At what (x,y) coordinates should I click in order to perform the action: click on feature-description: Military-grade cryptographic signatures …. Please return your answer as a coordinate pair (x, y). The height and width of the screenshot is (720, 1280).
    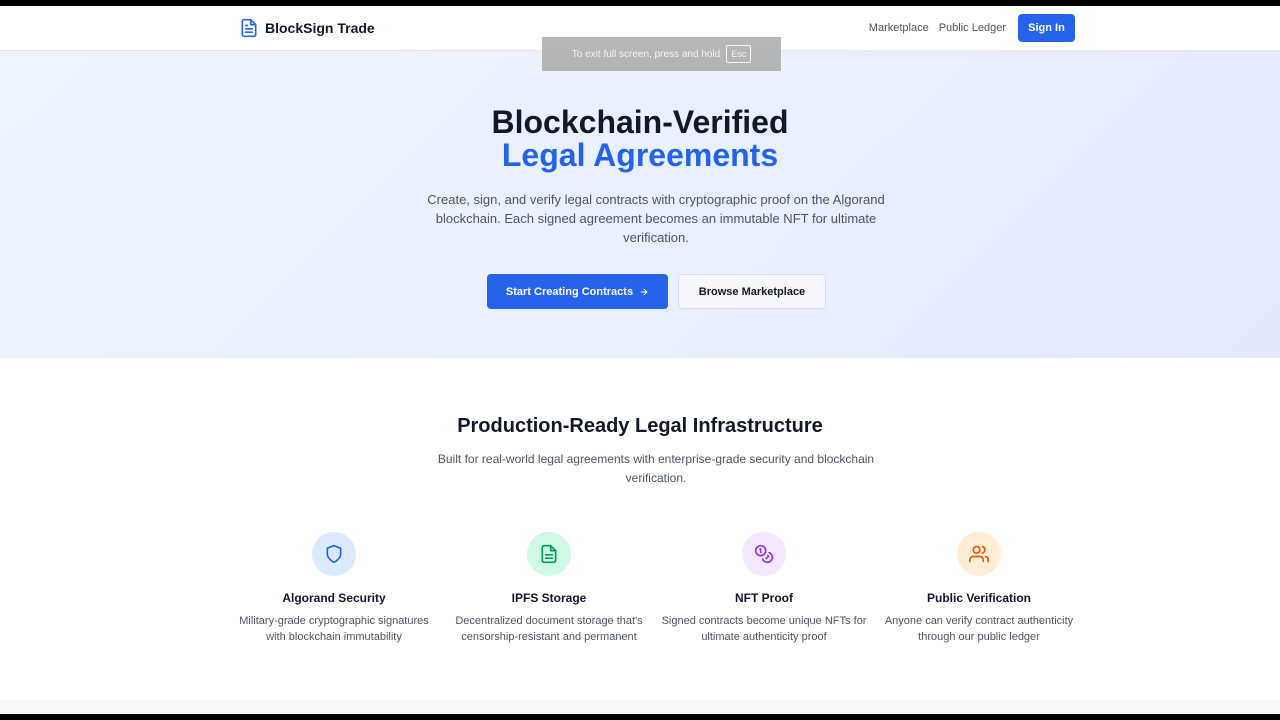
    Looking at the image, I should click on (334, 629).